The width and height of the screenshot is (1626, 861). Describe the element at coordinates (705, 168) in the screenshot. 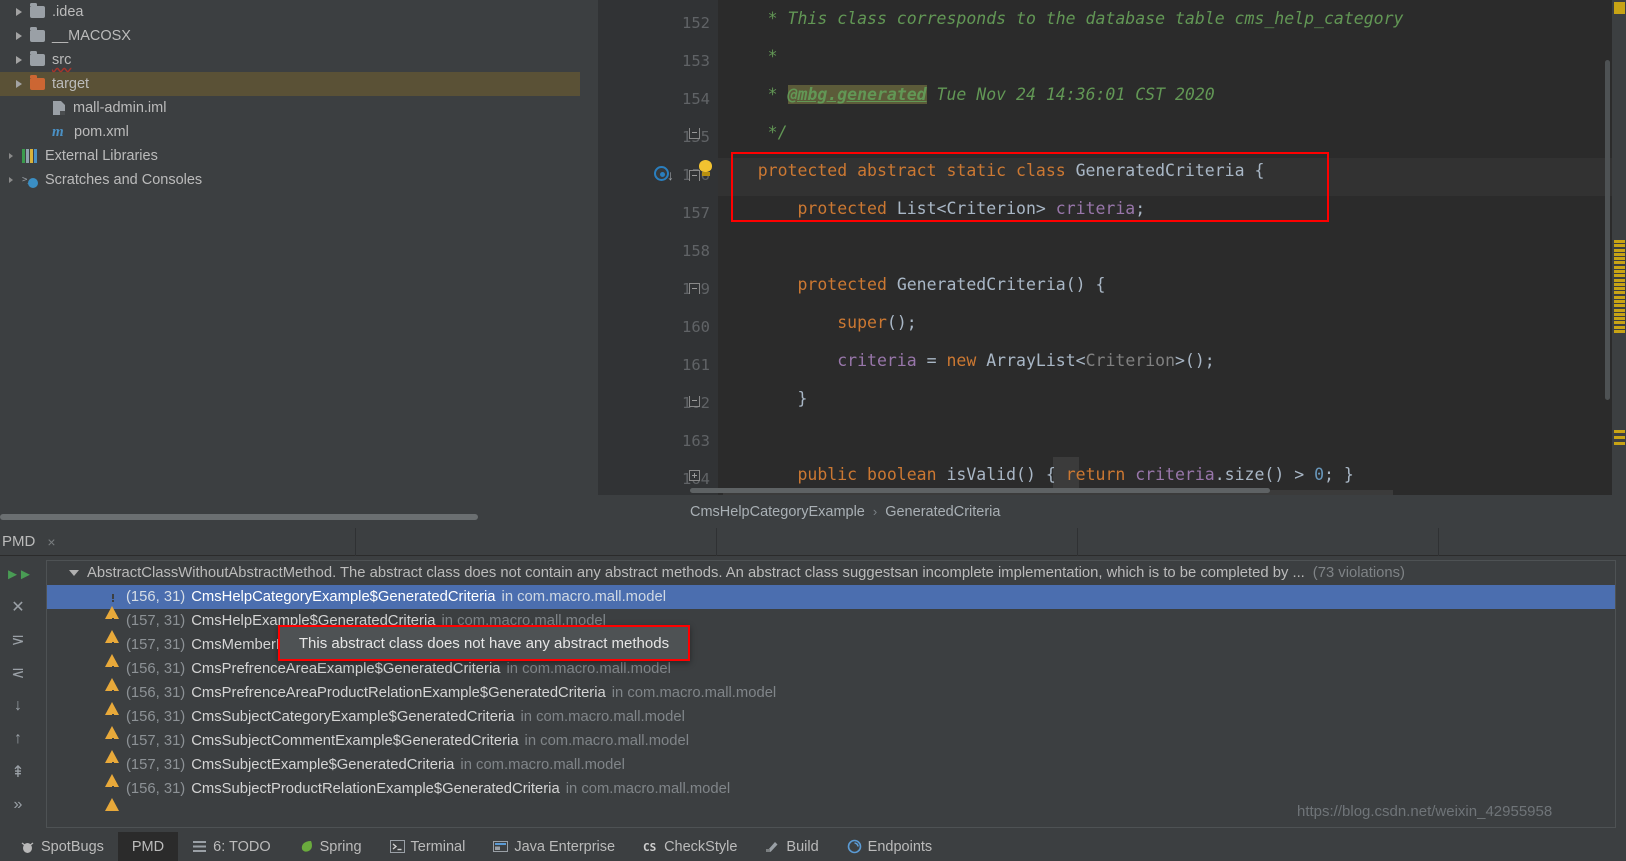

I see `intention-bulb-icon` at that location.